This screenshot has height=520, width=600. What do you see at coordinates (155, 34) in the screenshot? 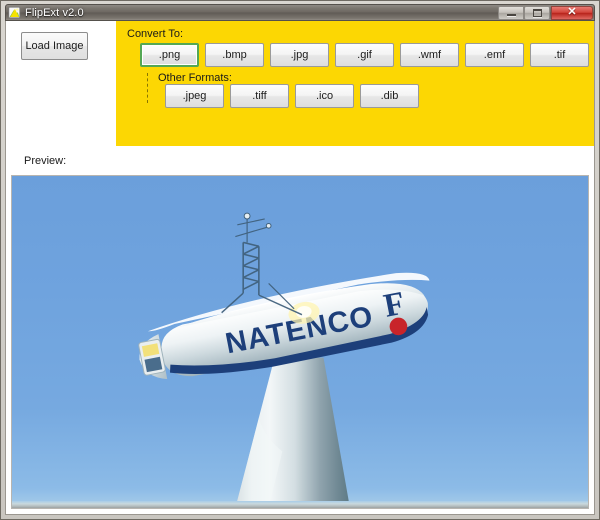
I see `convert-to-label: Convert To:` at bounding box center [155, 34].